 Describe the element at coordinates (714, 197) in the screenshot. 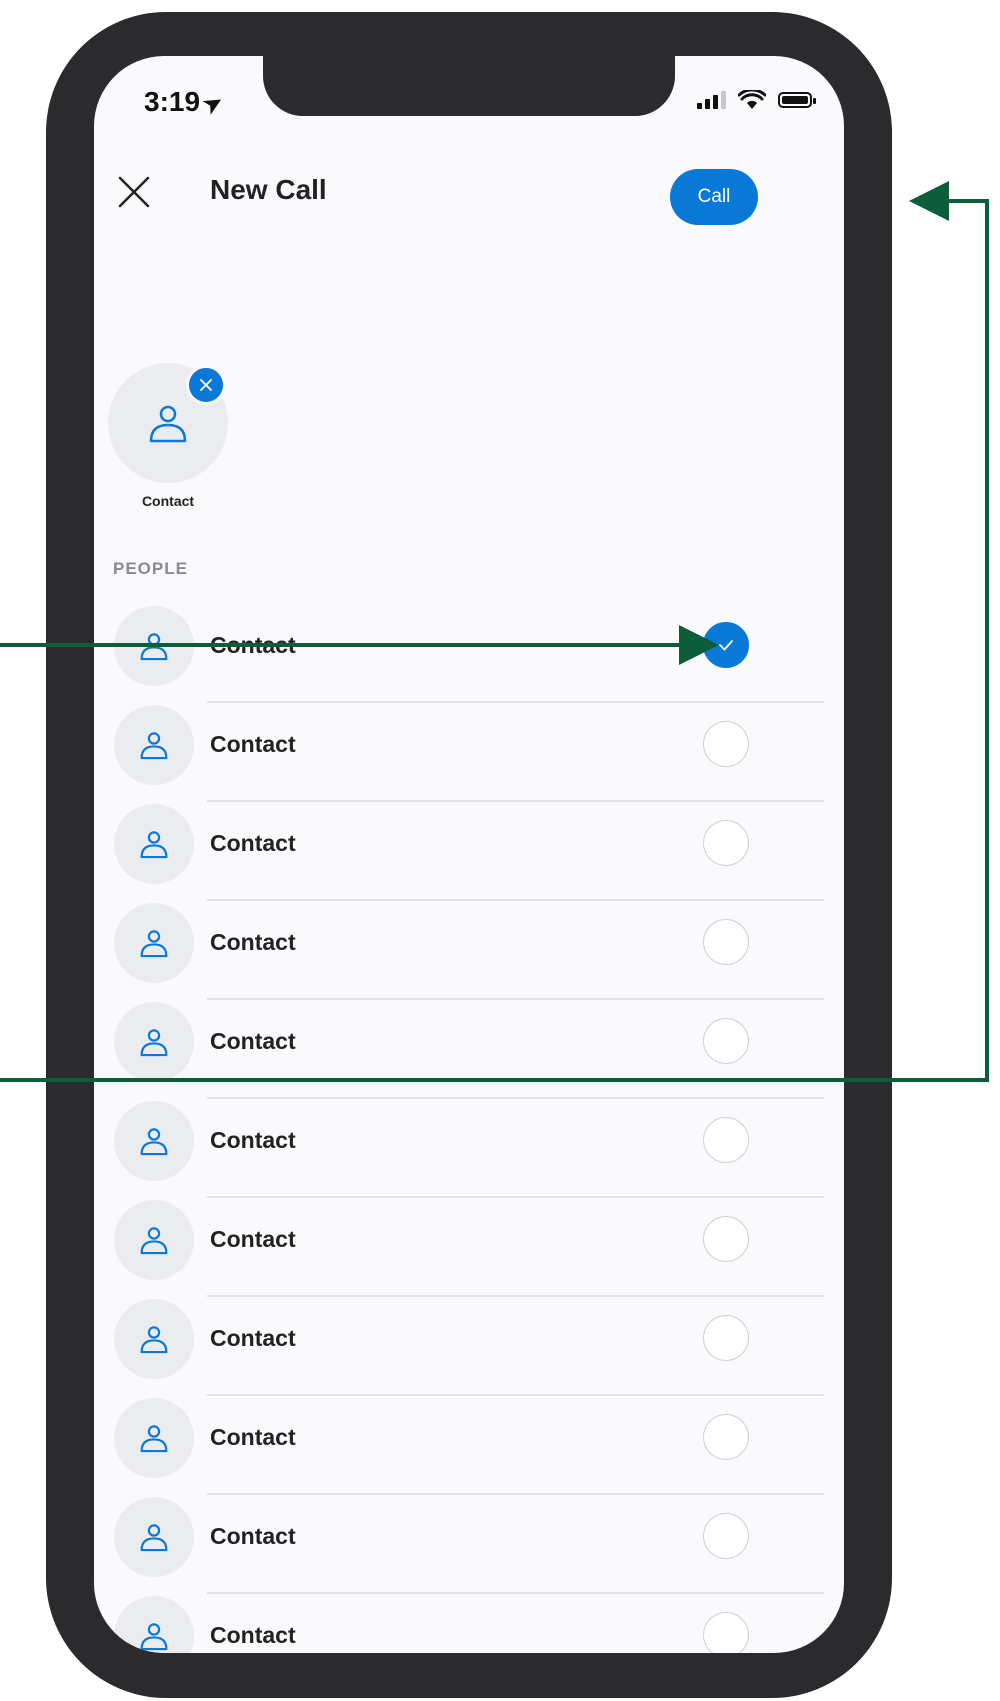

I see `call-button: Call` at that location.